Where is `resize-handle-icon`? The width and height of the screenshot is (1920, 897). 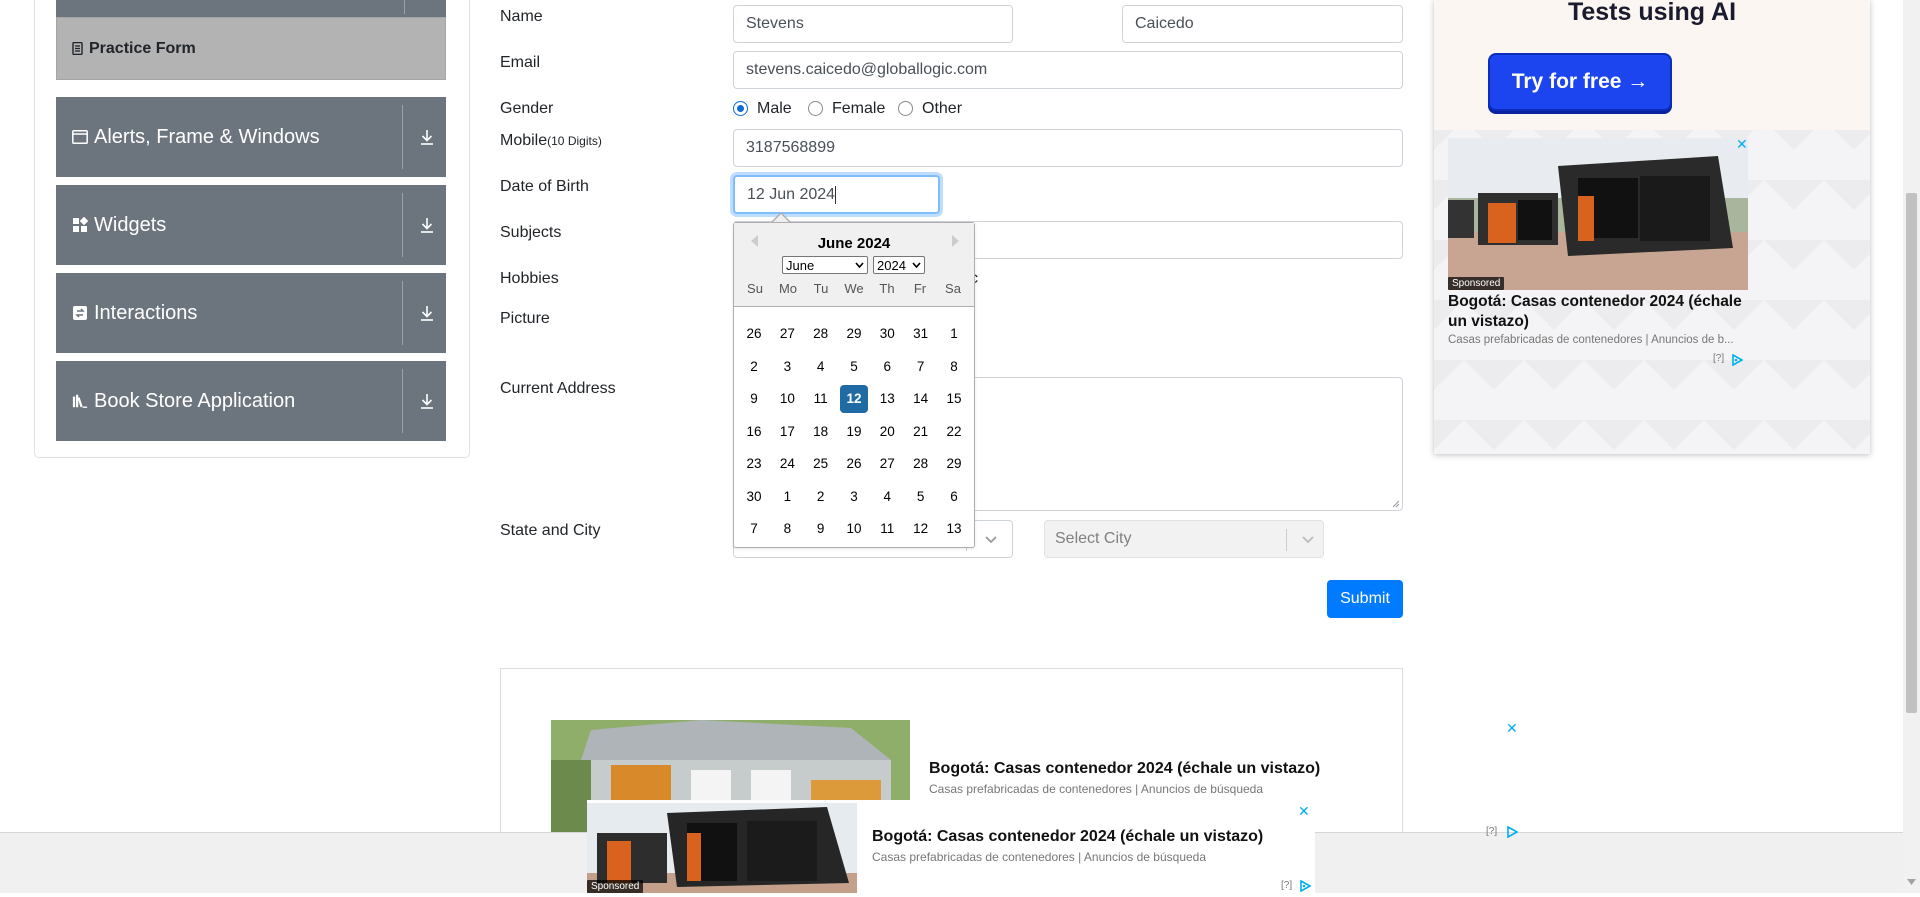
resize-handle-icon is located at coordinates (1396, 504).